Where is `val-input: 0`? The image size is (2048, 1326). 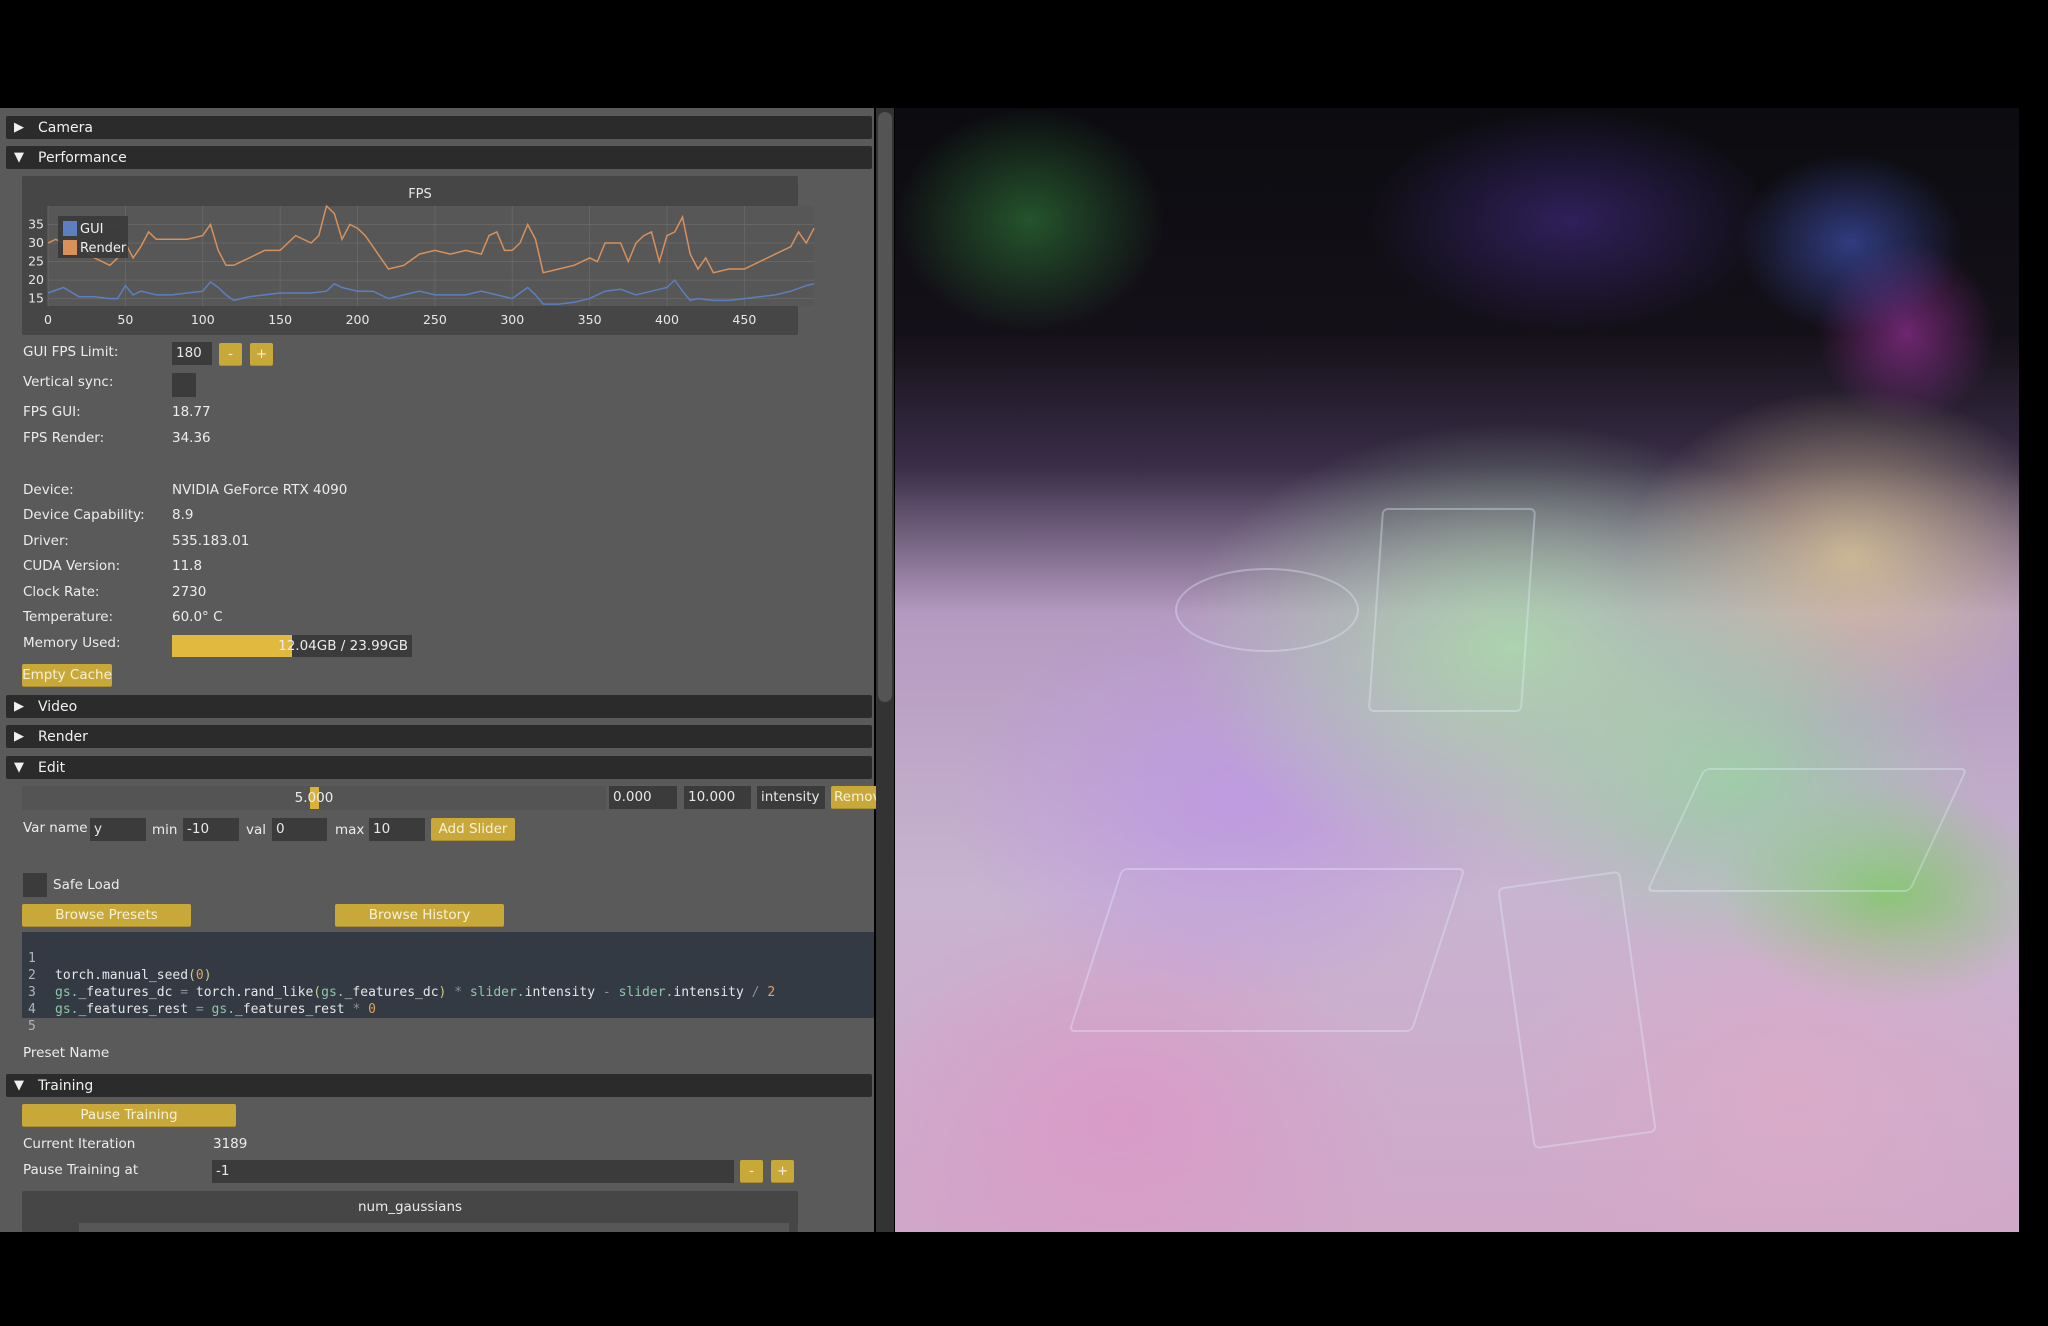
val-input: 0 is located at coordinates (299, 829).